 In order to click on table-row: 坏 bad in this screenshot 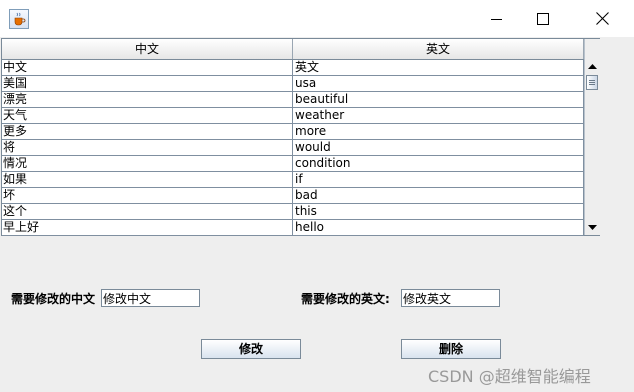, I will do `click(293, 196)`.